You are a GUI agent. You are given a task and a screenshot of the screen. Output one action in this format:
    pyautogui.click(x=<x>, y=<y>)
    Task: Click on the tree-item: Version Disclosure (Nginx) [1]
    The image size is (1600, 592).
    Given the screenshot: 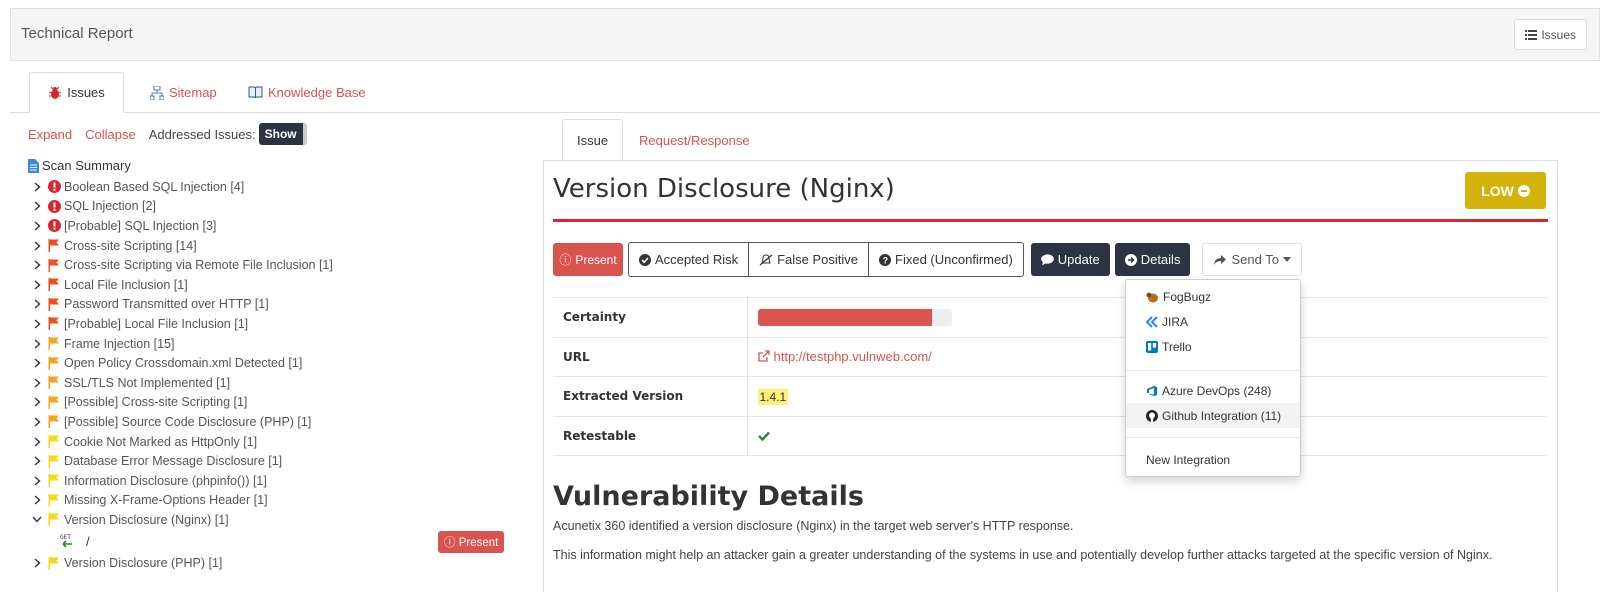 What is the action you would take?
    pyautogui.click(x=278, y=520)
    